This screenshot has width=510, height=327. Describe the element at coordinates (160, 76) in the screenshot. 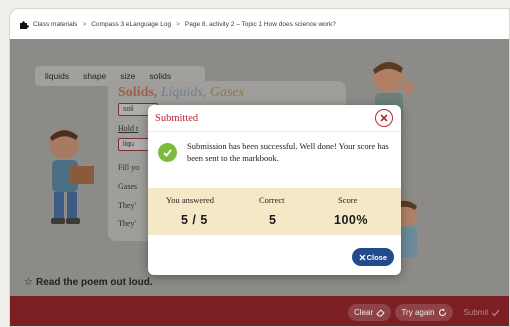

I see `word-chip: solids` at that location.